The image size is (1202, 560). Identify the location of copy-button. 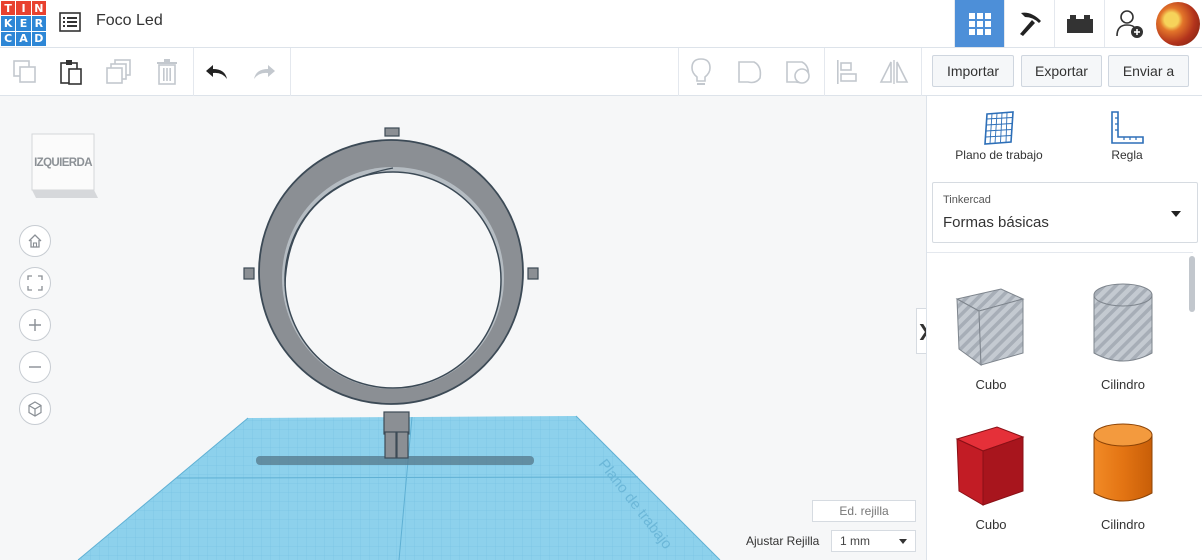
(25, 72).